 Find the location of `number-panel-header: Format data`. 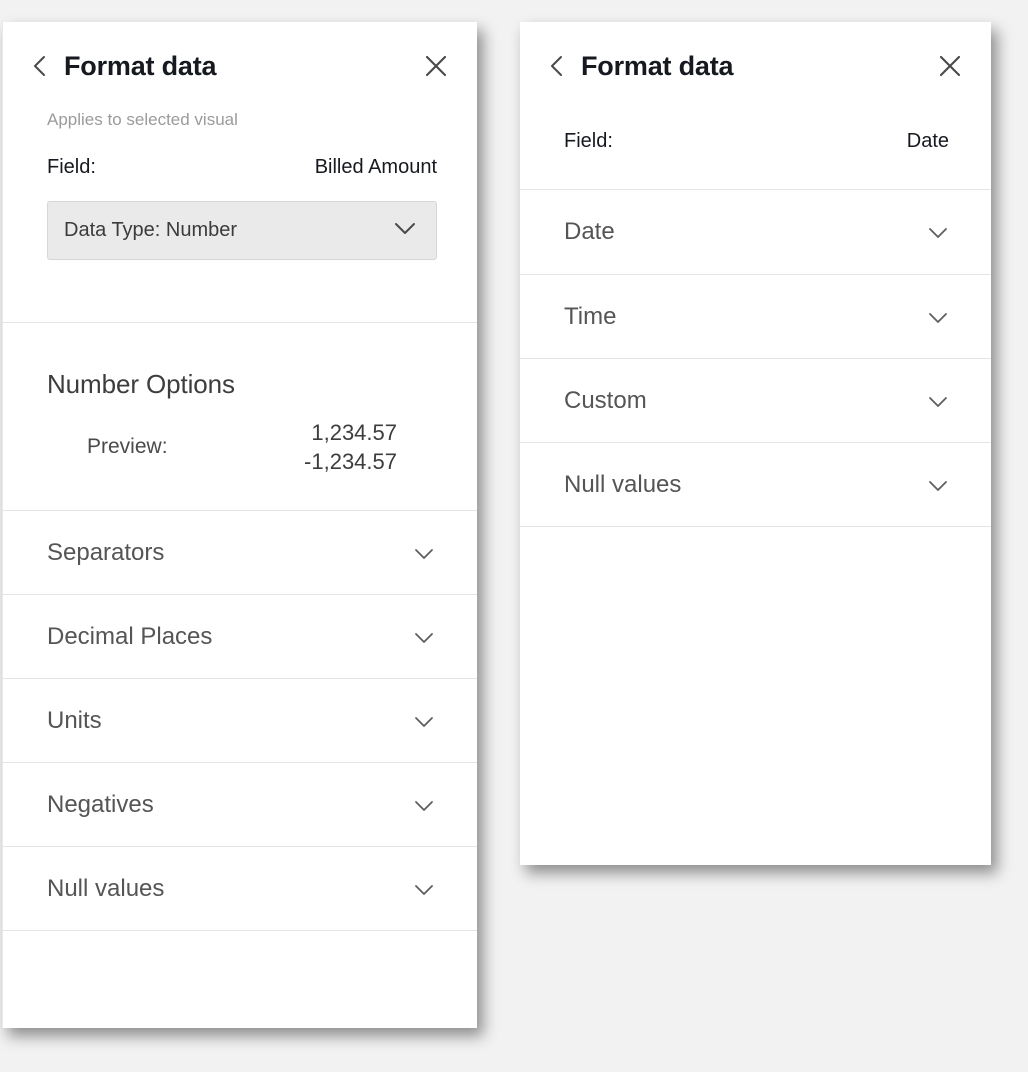

number-panel-header: Format data is located at coordinates (240, 55).